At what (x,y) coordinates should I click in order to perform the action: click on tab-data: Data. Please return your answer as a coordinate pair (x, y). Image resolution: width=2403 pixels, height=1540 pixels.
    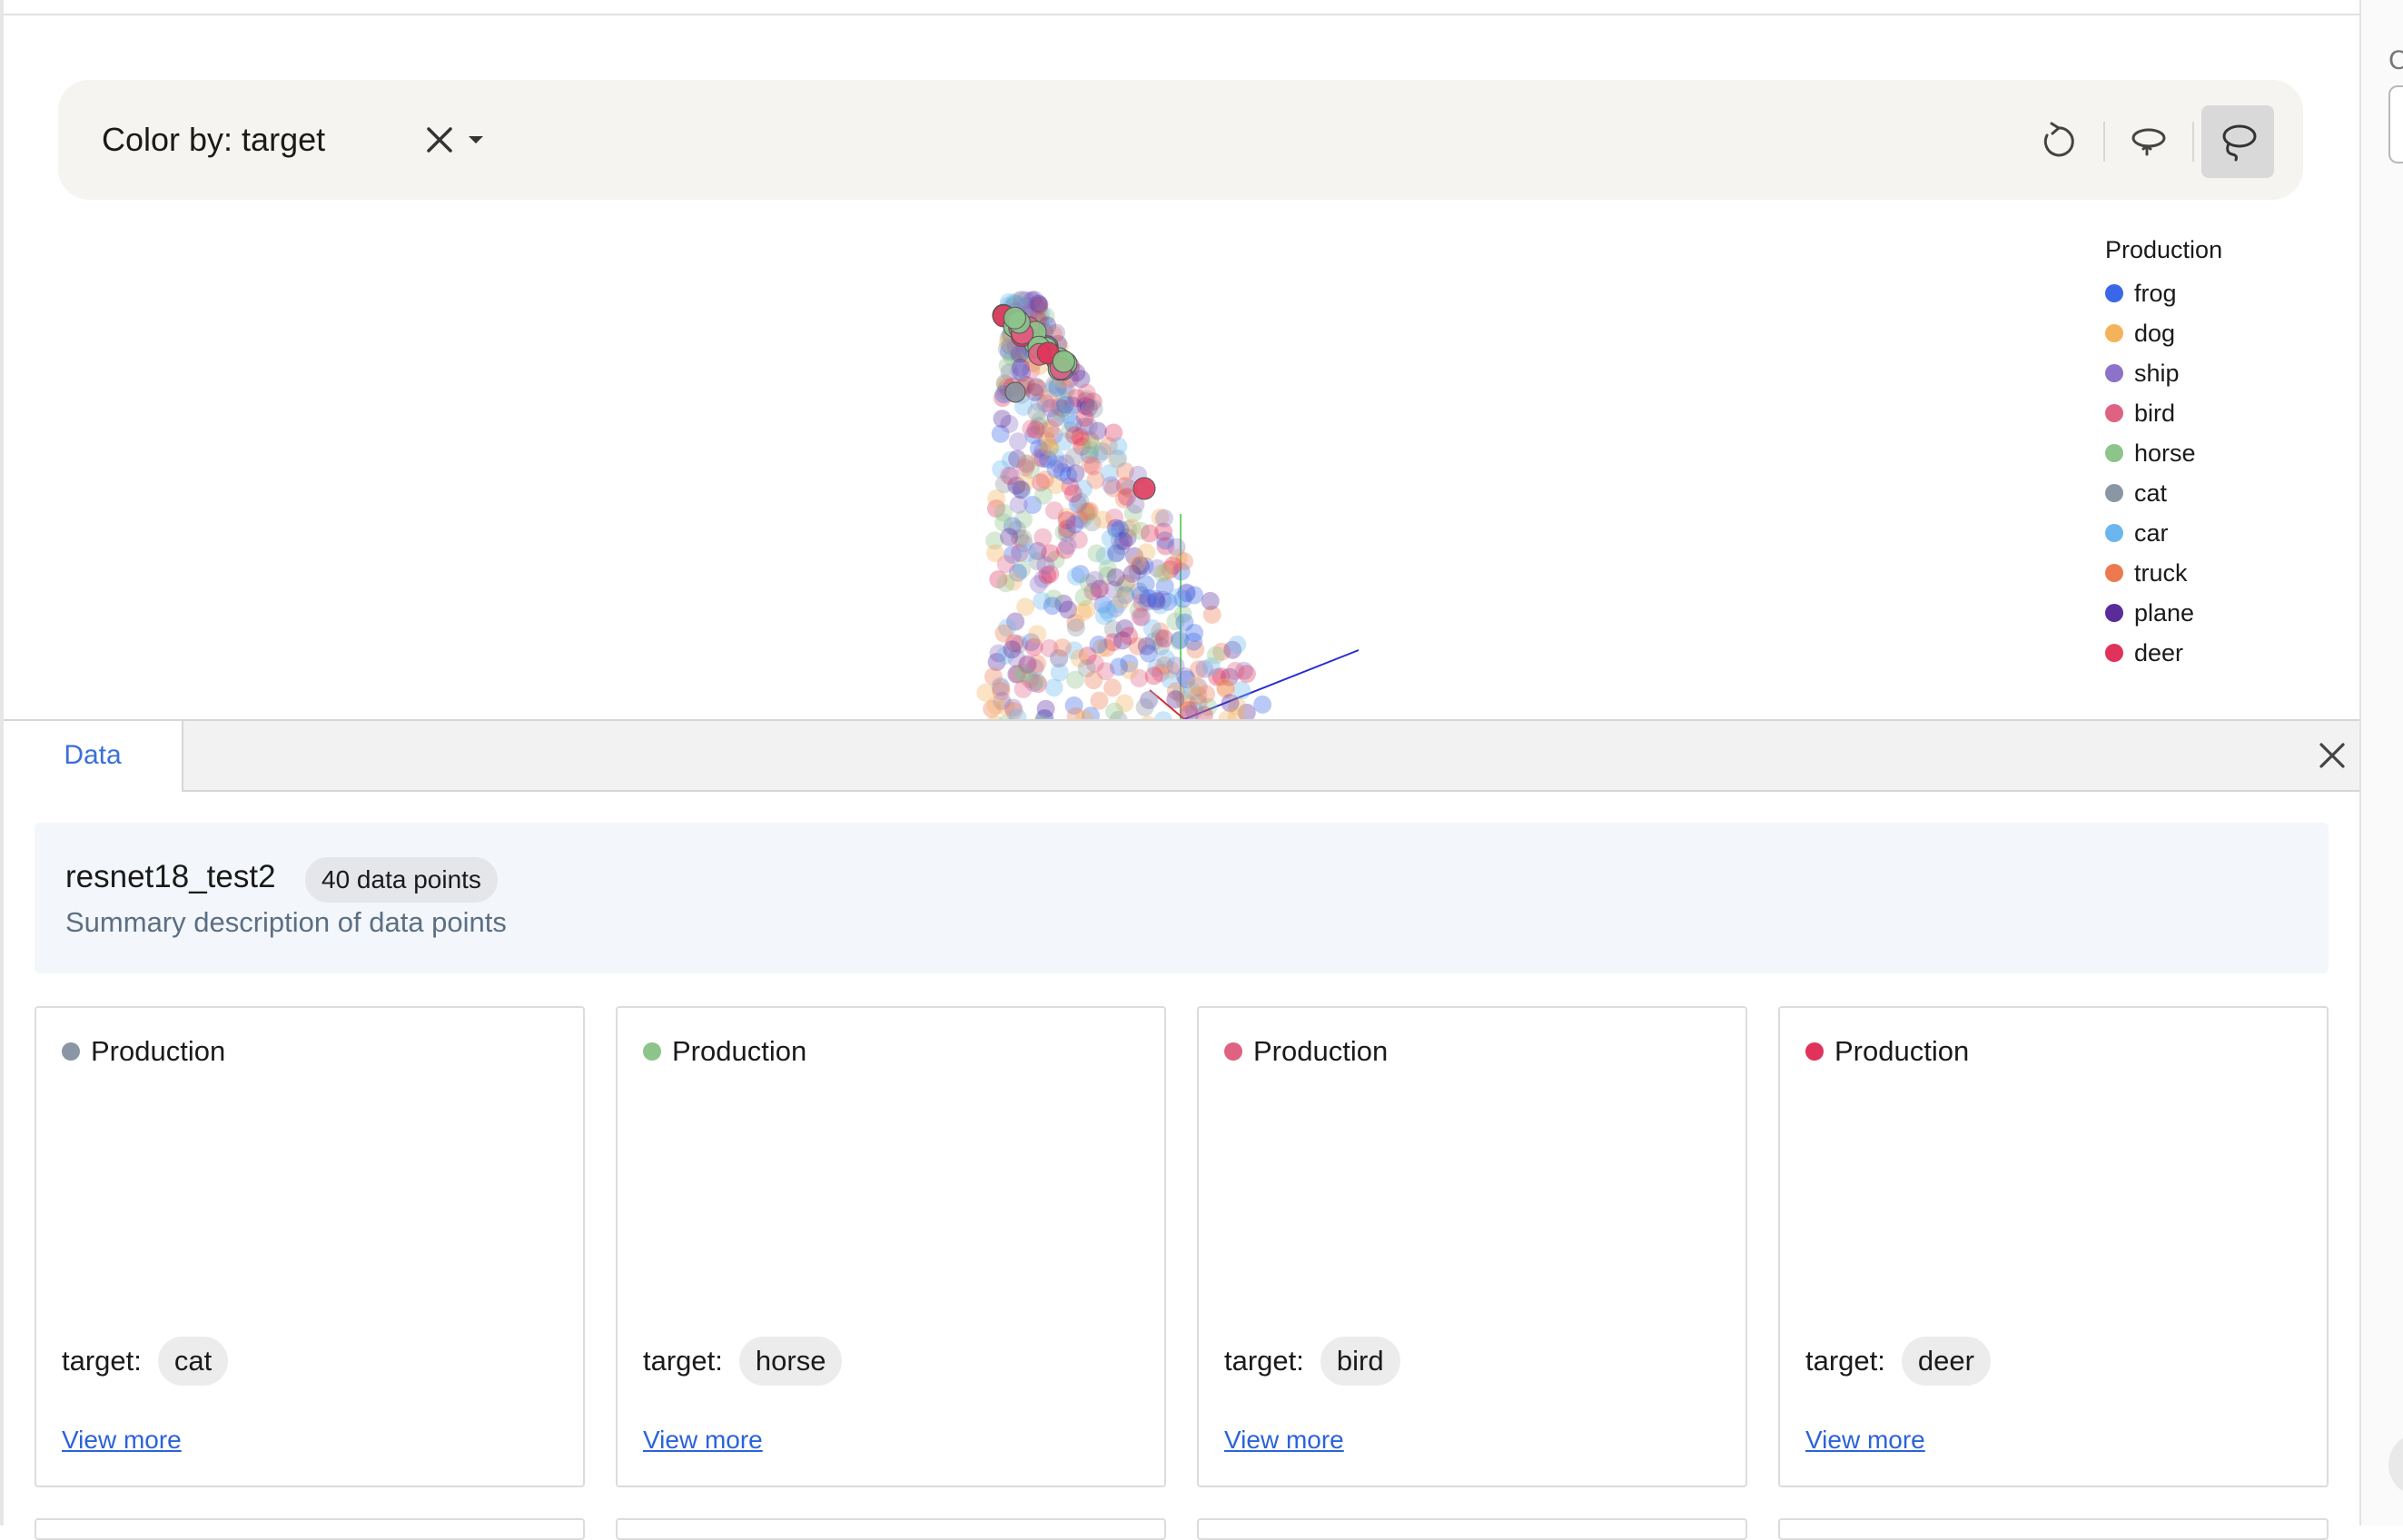
    Looking at the image, I should click on (93, 756).